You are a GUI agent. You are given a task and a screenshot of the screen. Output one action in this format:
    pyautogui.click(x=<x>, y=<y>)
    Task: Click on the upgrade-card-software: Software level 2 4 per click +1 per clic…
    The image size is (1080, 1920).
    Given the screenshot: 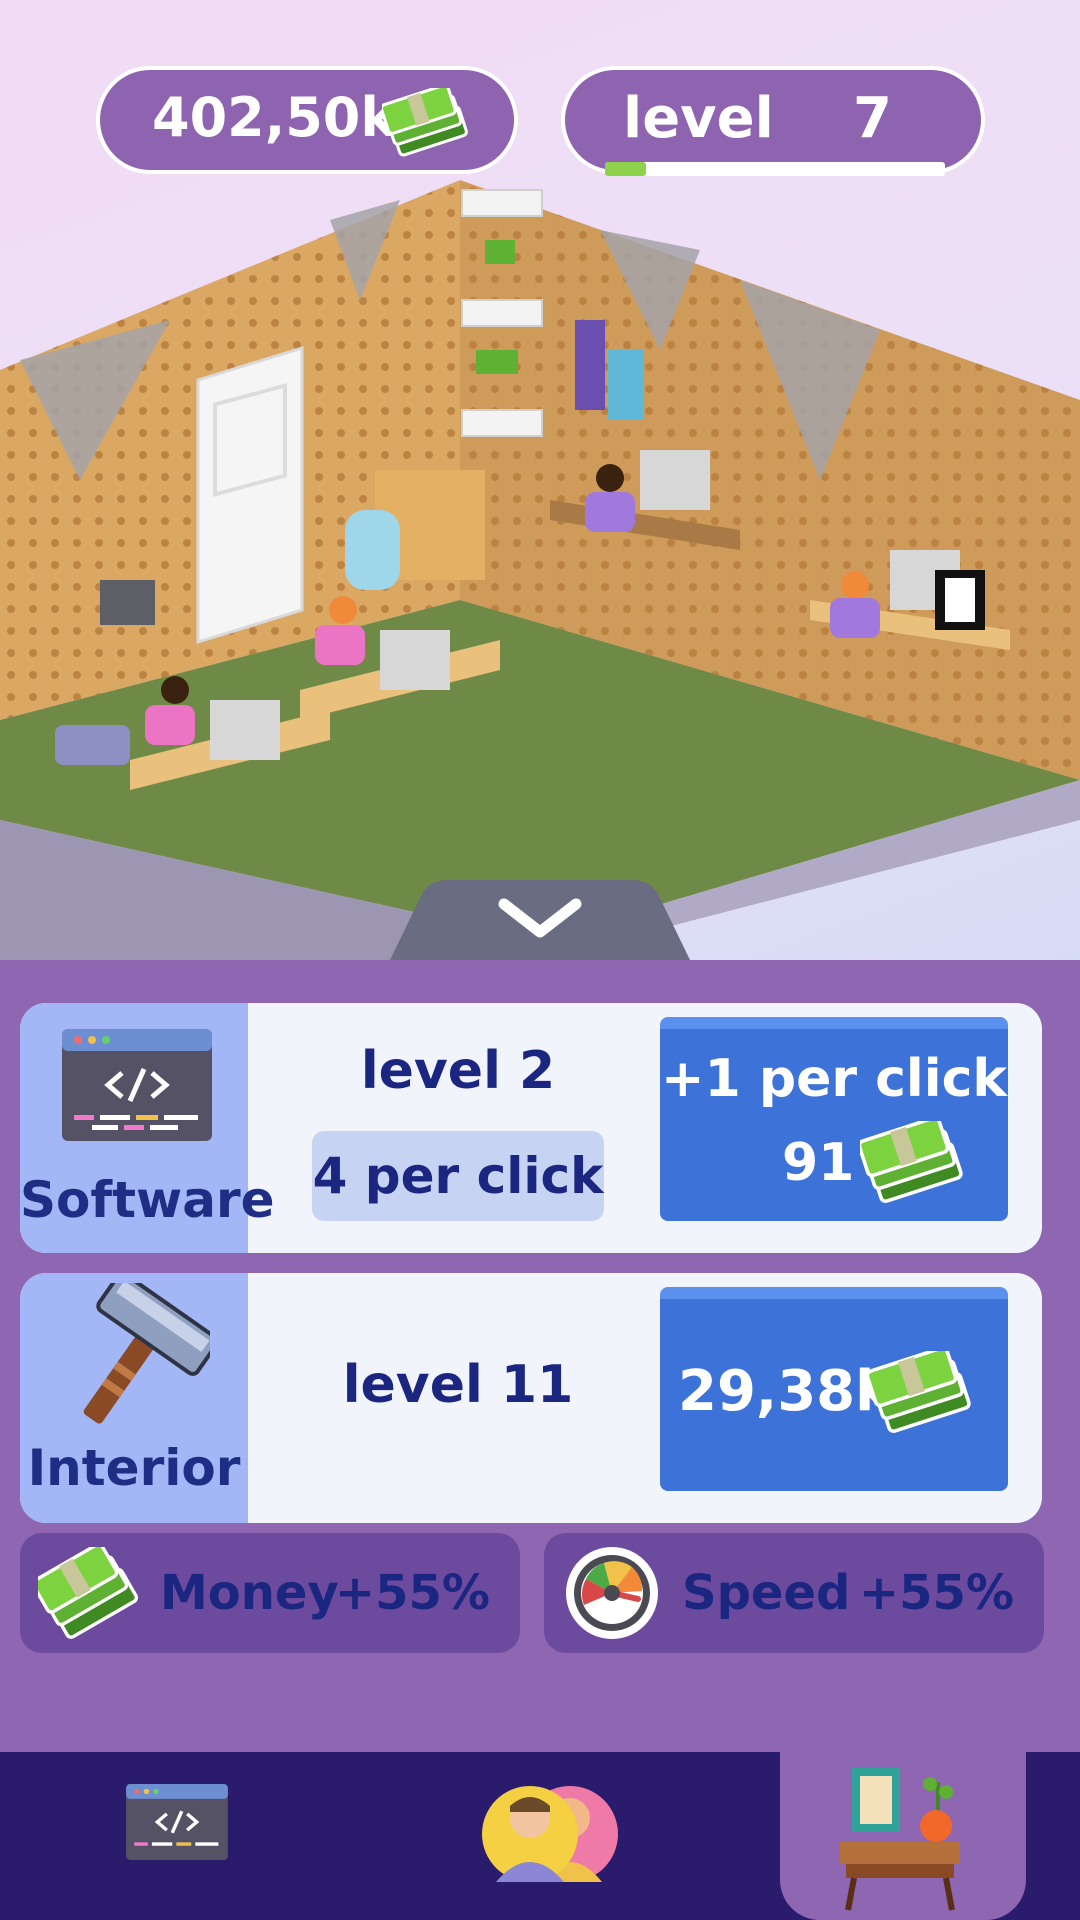 What is the action you would take?
    pyautogui.click(x=531, y=1128)
    